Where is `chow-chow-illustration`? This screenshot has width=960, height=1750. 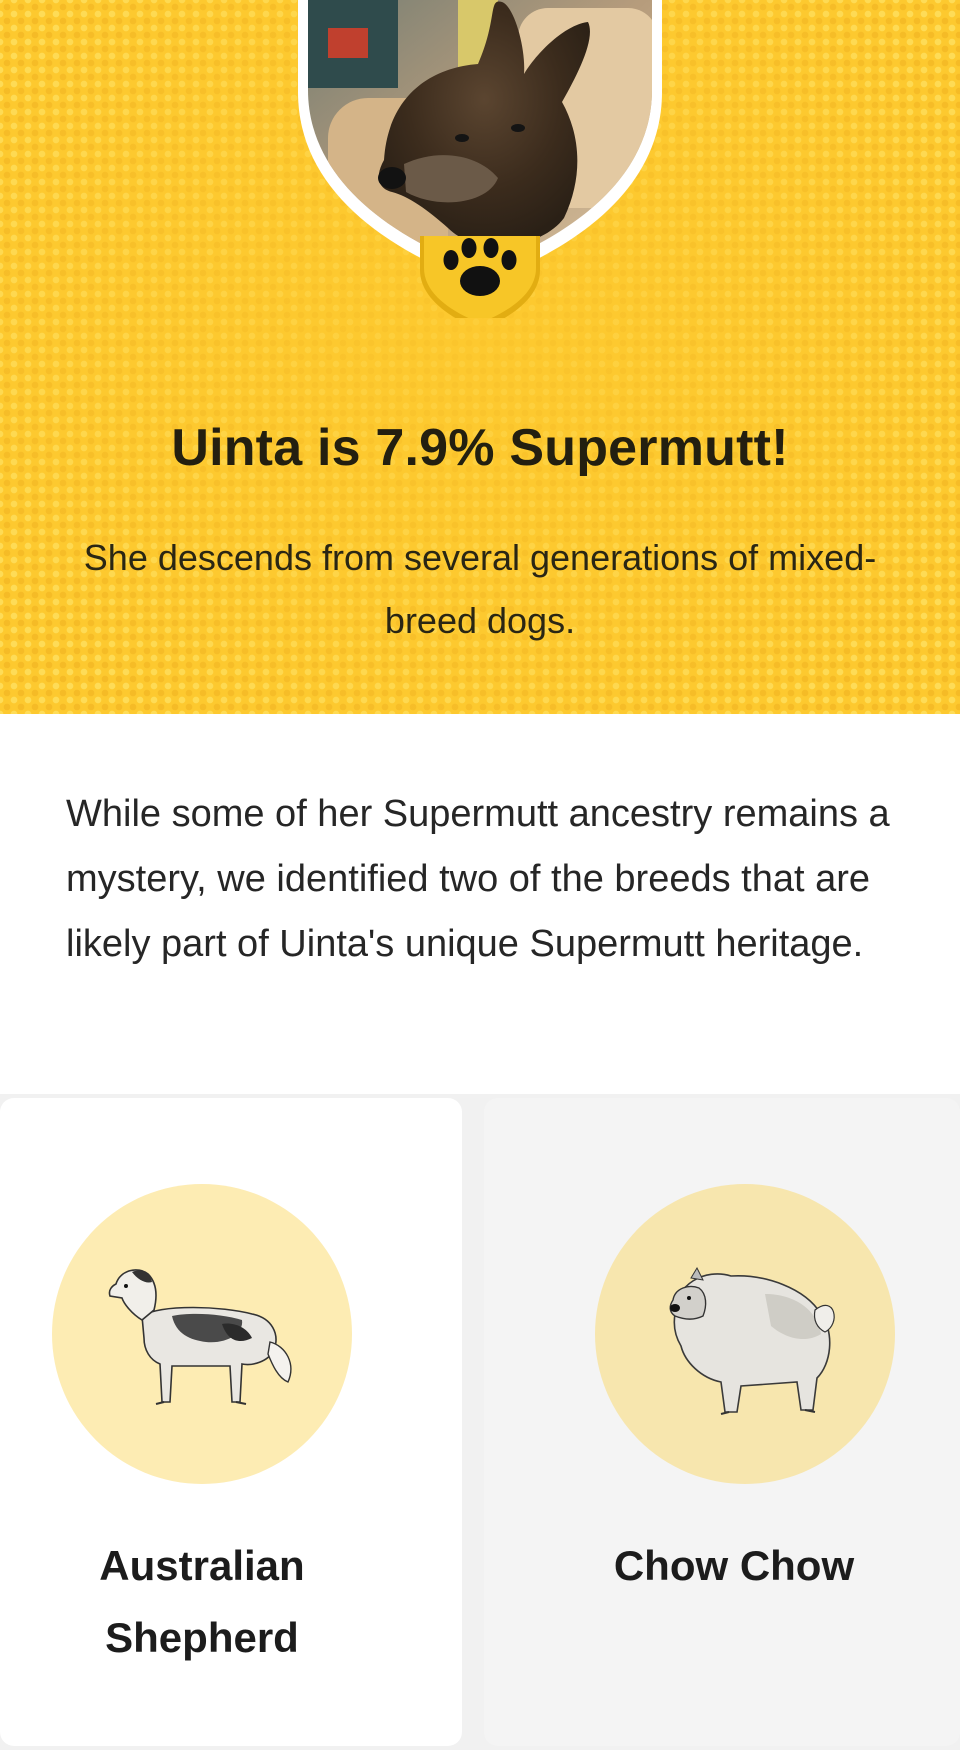 chow-chow-illustration is located at coordinates (752, 1340).